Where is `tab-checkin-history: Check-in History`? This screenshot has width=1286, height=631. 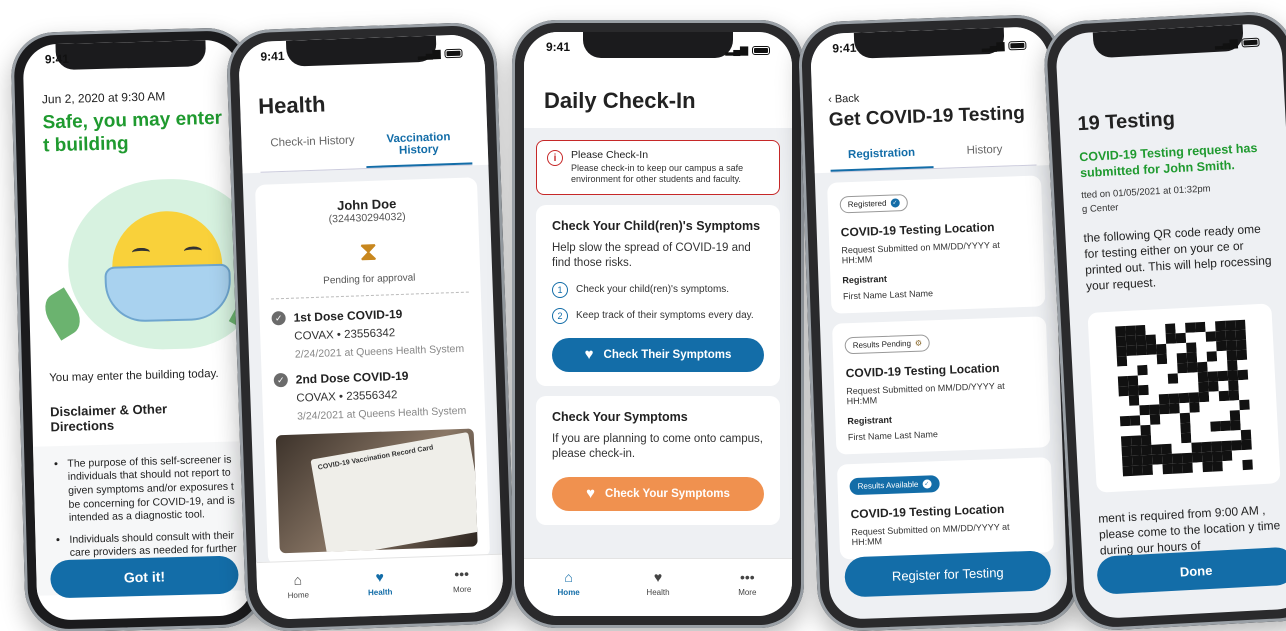
tab-checkin-history: Check-in History is located at coordinates (312, 149).